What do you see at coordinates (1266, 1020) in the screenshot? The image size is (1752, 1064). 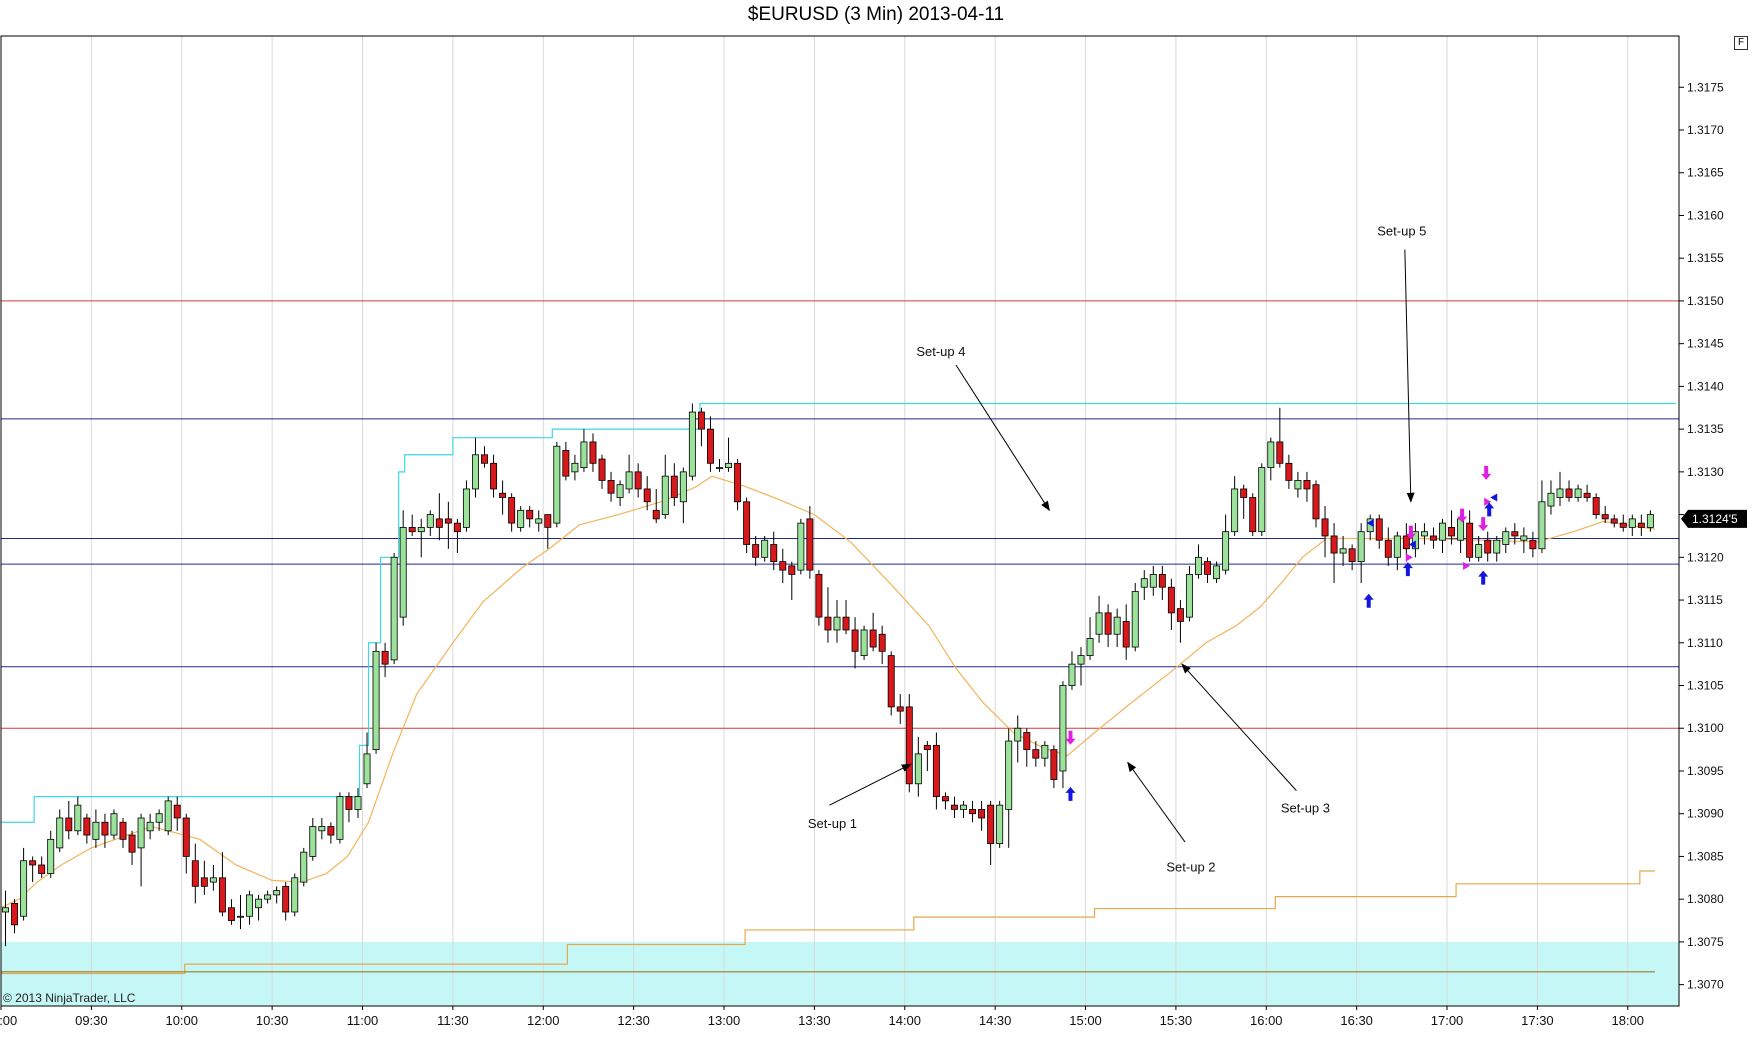 I see `x-tick-label: 16:00` at bounding box center [1266, 1020].